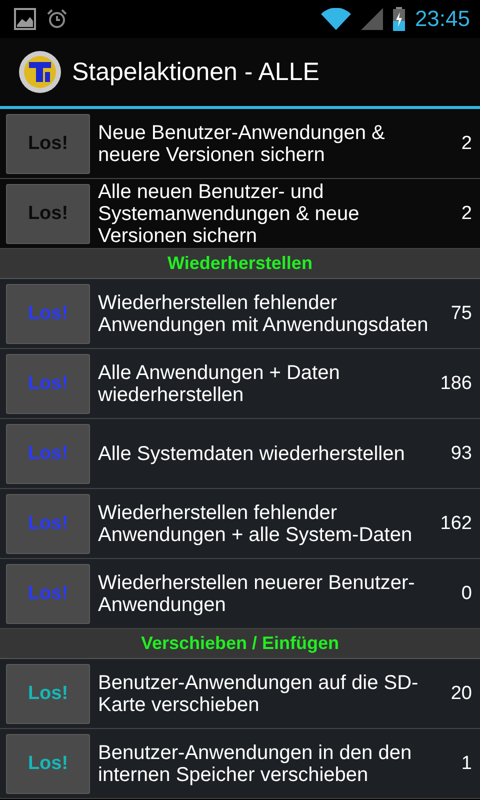 This screenshot has width=480, height=800. I want to click on app-count: 0, so click(466, 593).